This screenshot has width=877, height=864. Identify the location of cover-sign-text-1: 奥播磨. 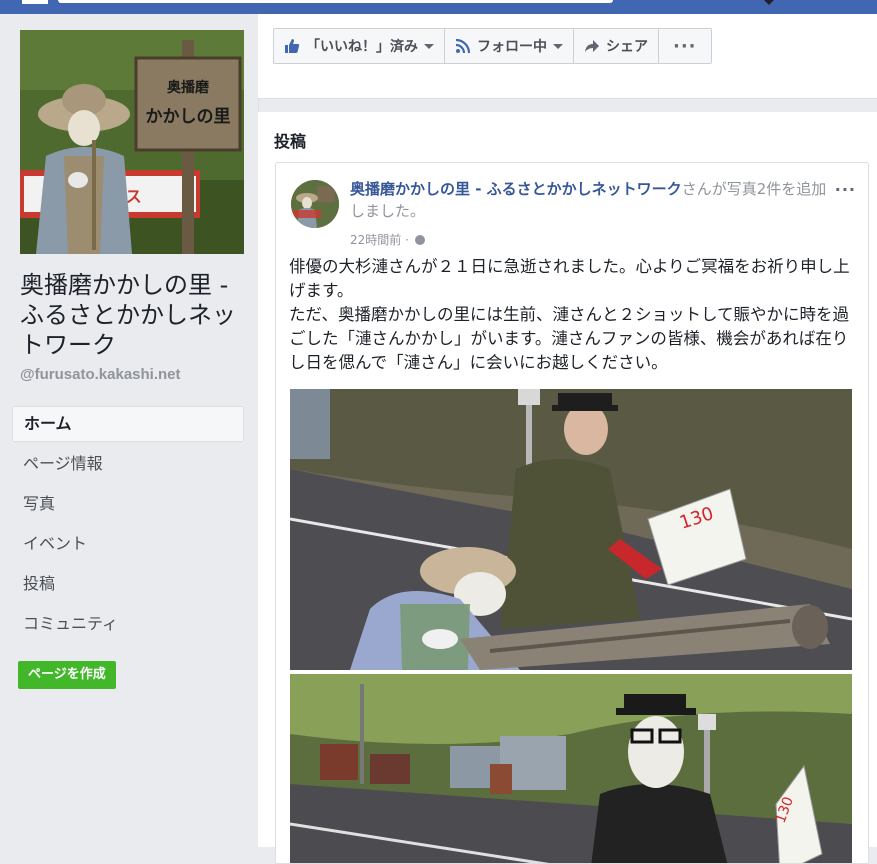
(188, 87).